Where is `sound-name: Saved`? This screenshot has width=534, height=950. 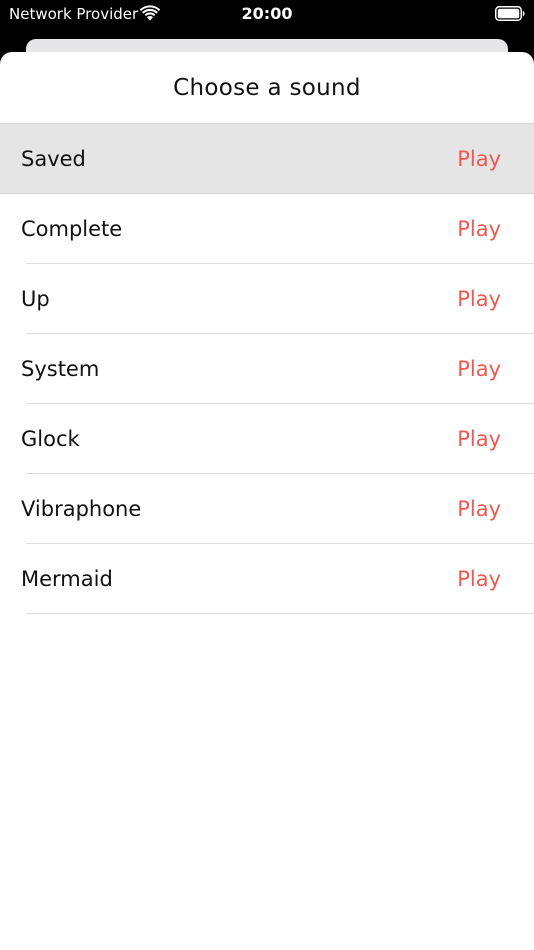 sound-name: Saved is located at coordinates (53, 159).